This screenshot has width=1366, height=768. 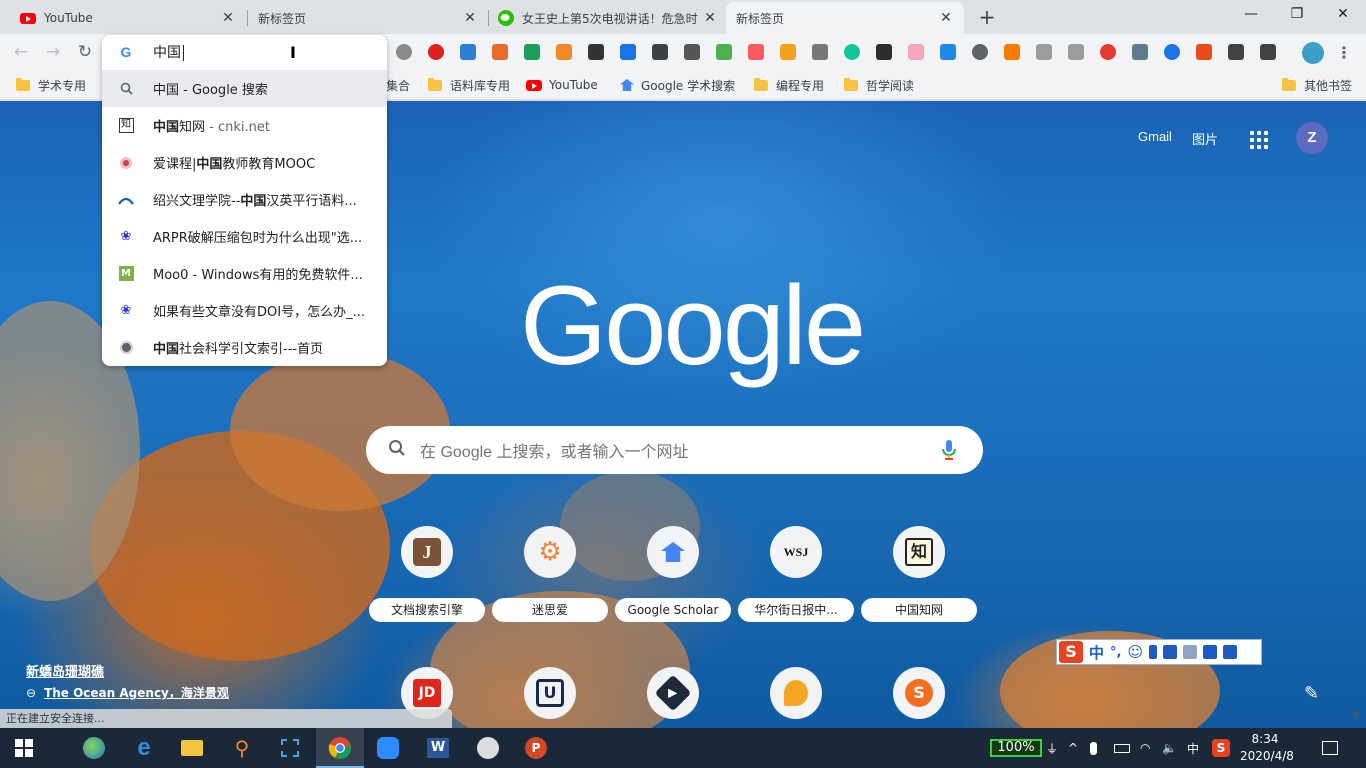 I want to click on scholar-extension-icon, so click(x=628, y=52).